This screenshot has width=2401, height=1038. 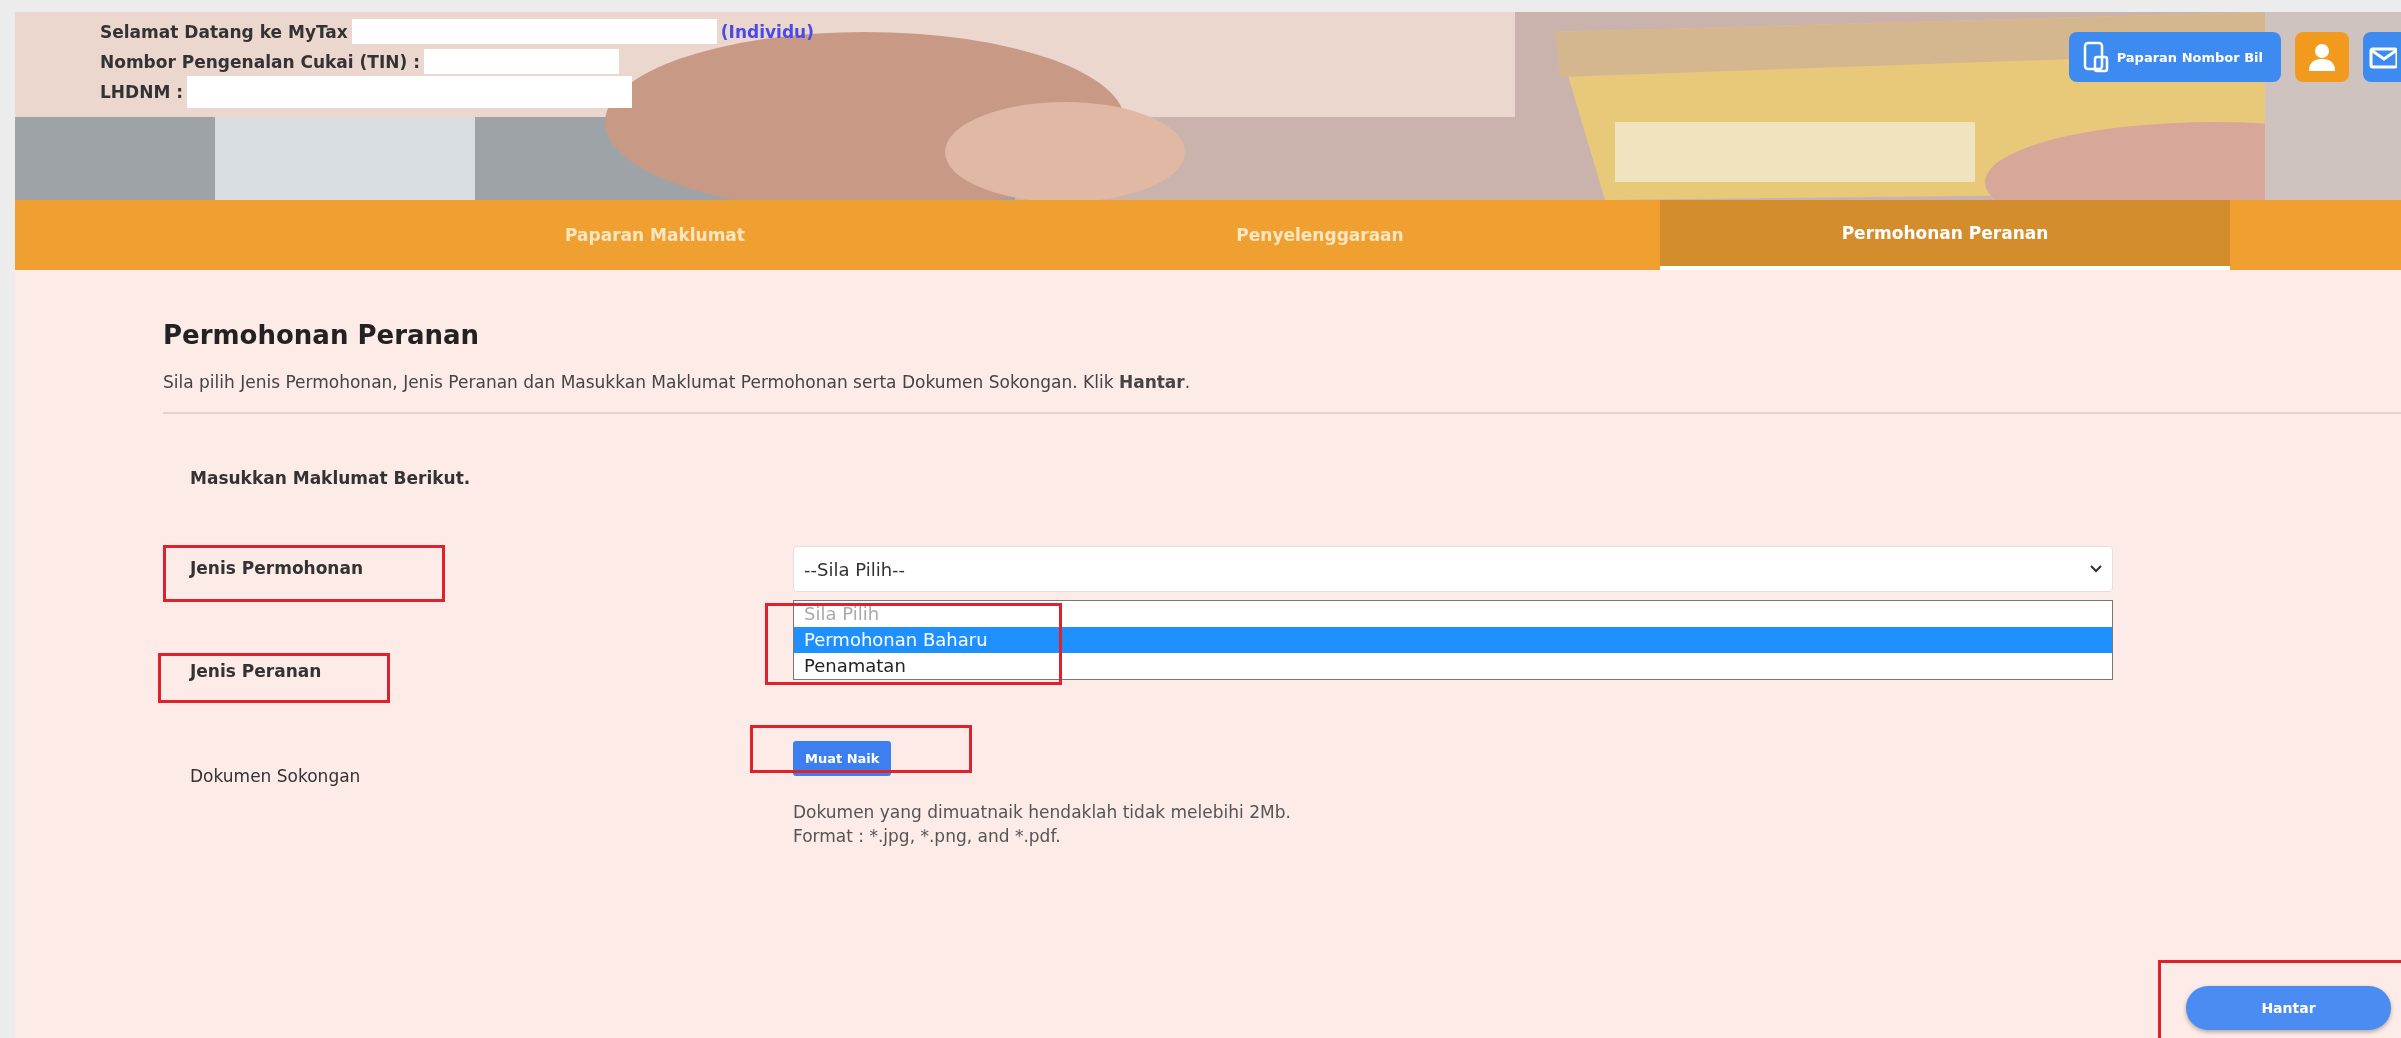 I want to click on mail-button, so click(x=2382, y=57).